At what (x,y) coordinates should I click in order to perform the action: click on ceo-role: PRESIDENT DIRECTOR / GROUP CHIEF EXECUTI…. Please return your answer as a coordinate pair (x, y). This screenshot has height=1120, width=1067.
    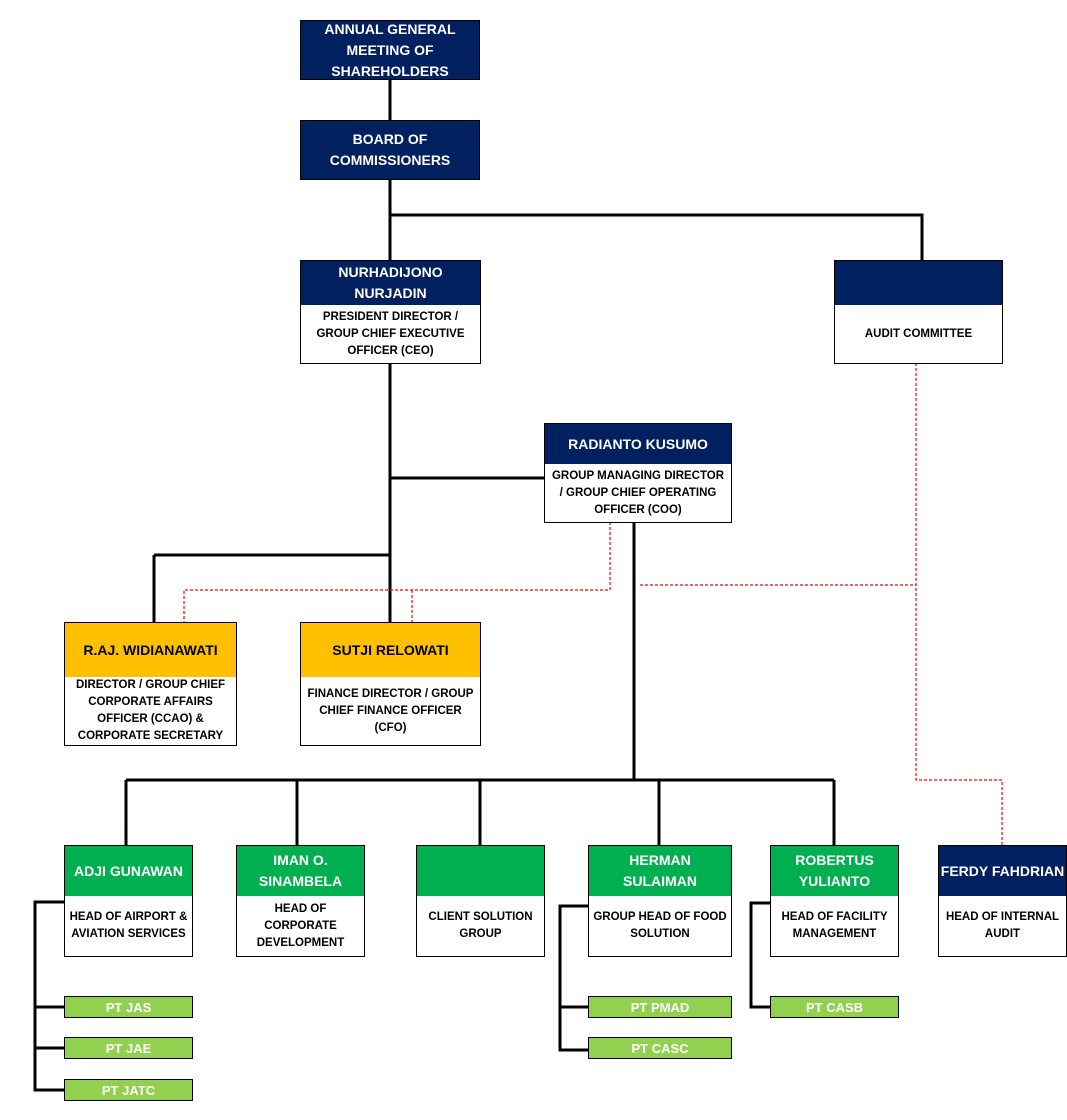
    Looking at the image, I should click on (390, 333).